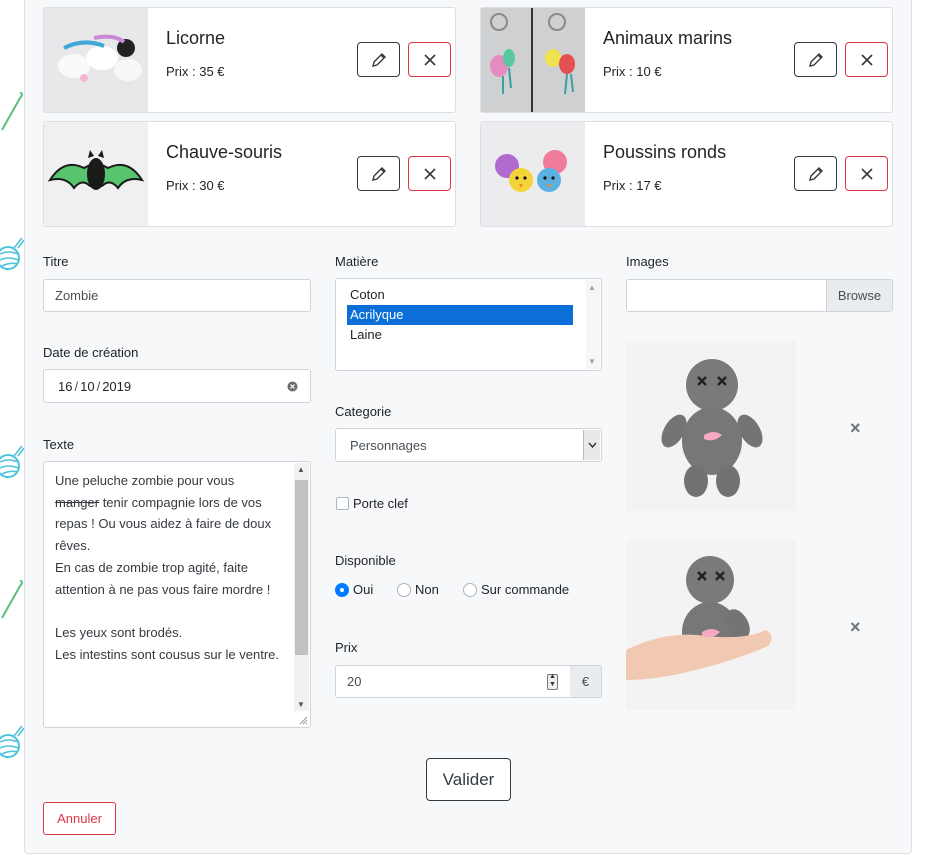  What do you see at coordinates (59, 444) in the screenshot?
I see `texte-label: Texte` at bounding box center [59, 444].